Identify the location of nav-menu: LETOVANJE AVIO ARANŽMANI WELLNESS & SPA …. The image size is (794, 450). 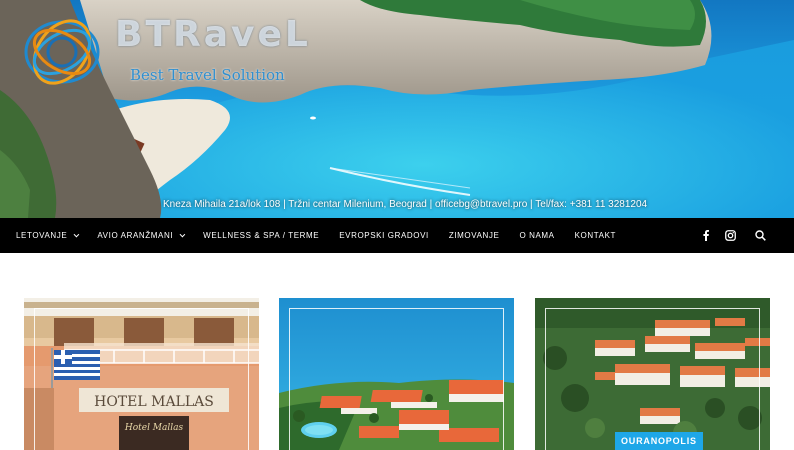
(326, 235).